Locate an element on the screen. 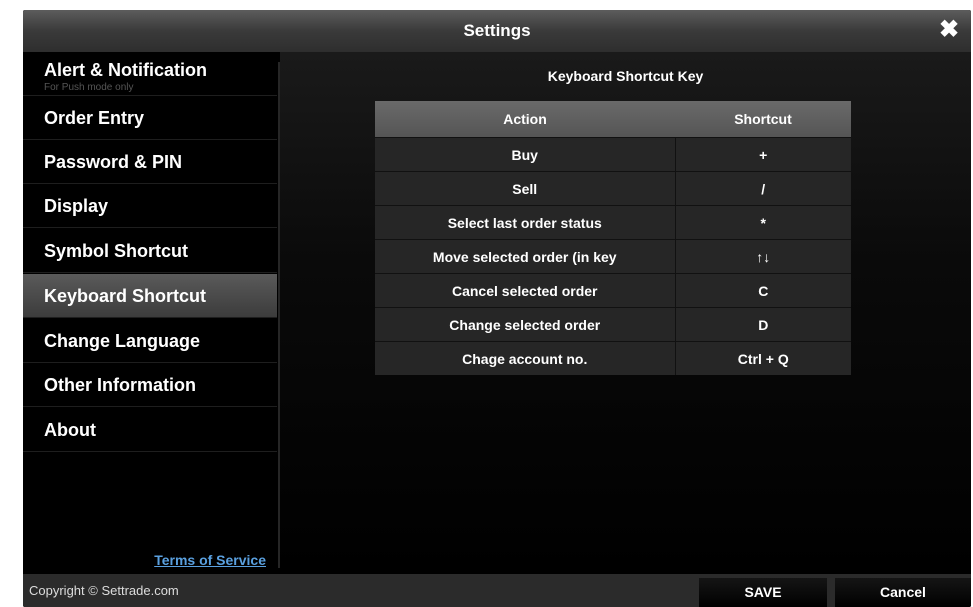 Image resolution: width=973 pixels, height=607 pixels. sidebar-item-symbol-shortcut: Symbol Shortcut is located at coordinates (150, 251).